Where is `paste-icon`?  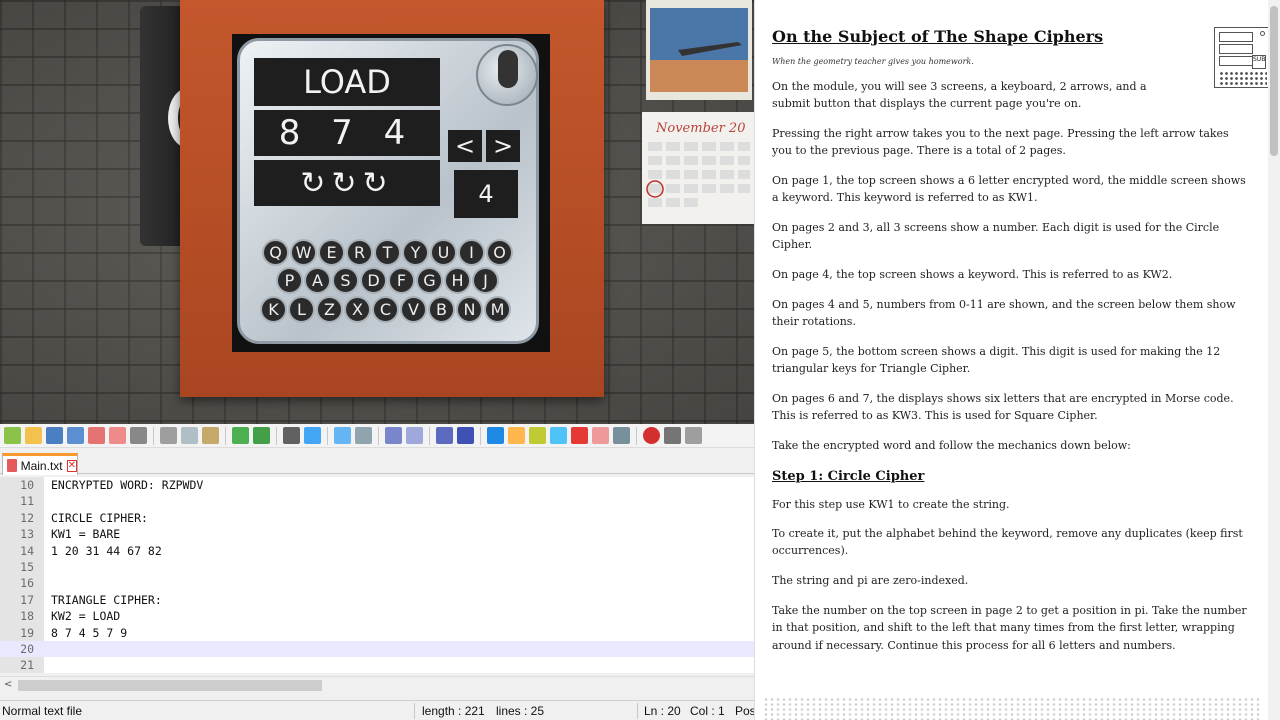 paste-icon is located at coordinates (210, 435).